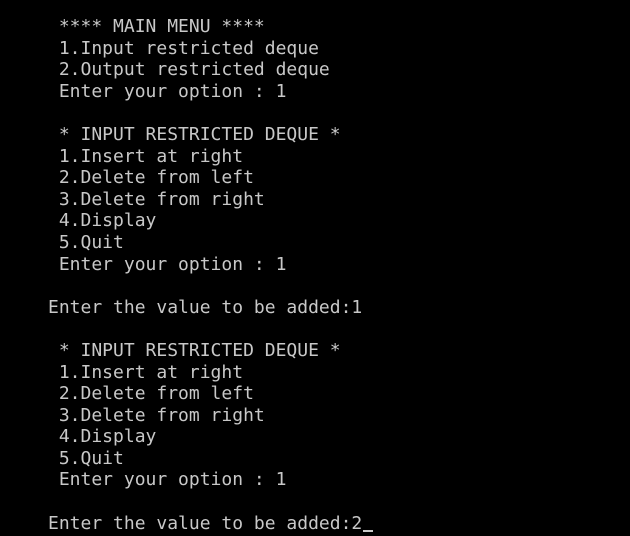 The height and width of the screenshot is (536, 630). What do you see at coordinates (205, 307) in the screenshot?
I see `value-prompt: Enter the value to be added:1` at bounding box center [205, 307].